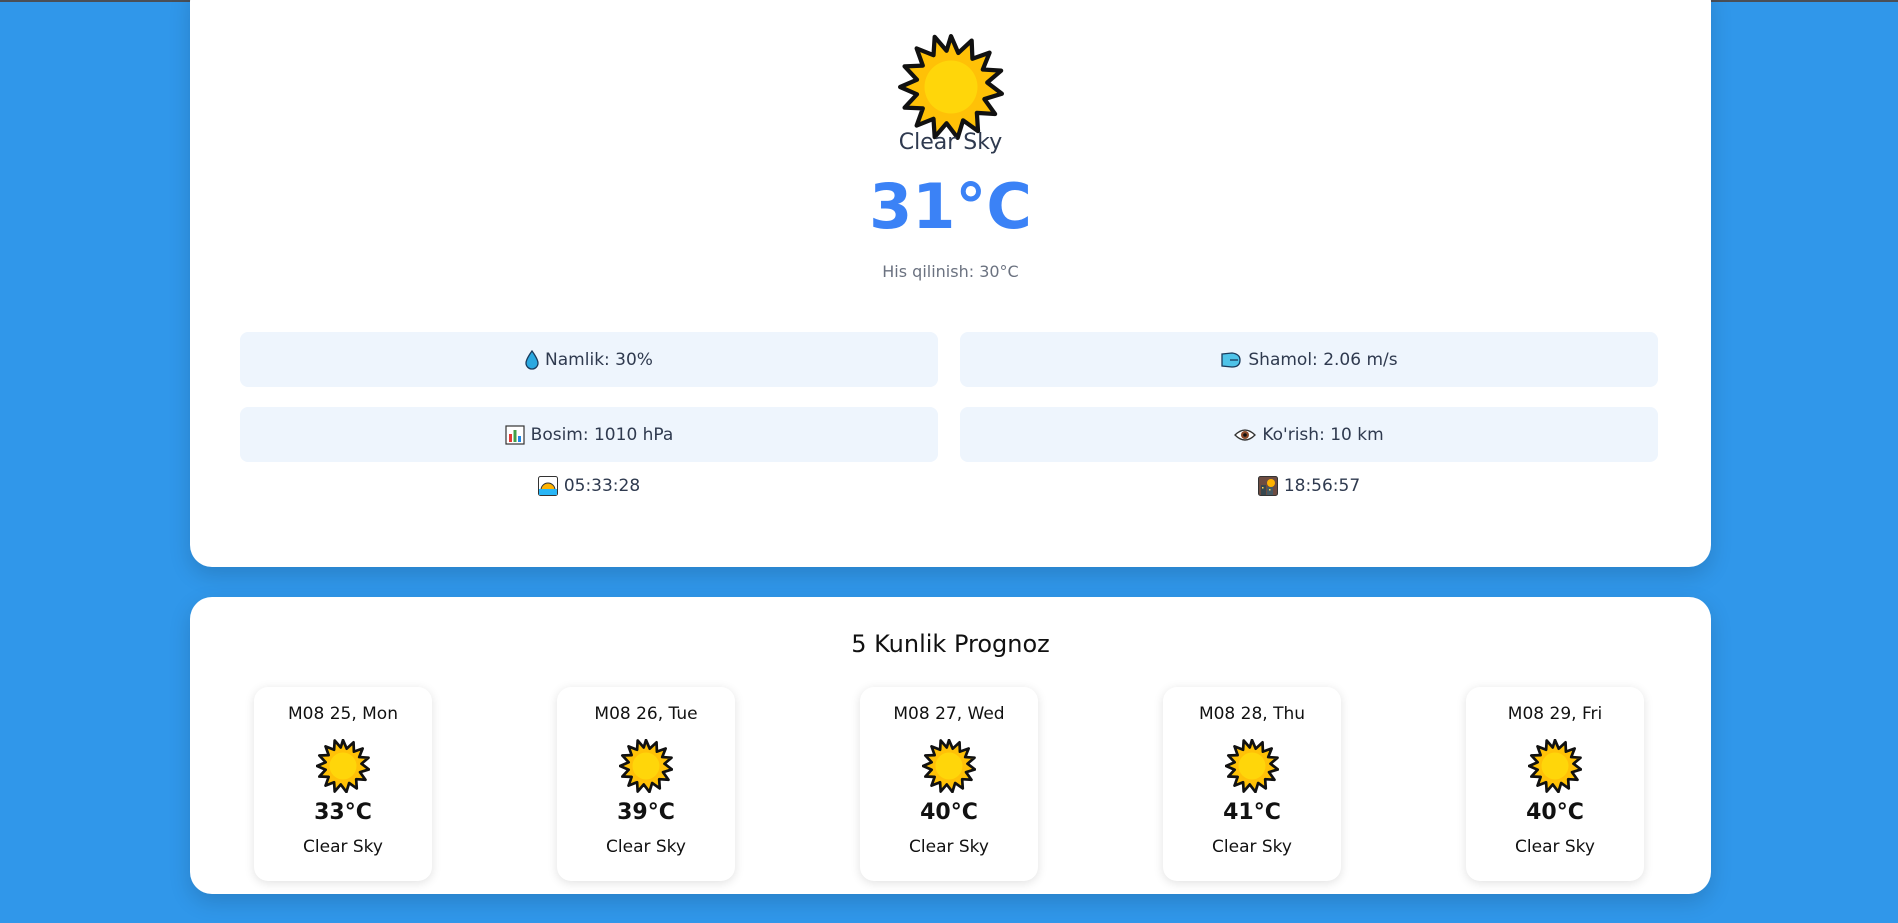  Describe the element at coordinates (1555, 714) in the screenshot. I see `forecast-date: M08 29, Fri` at that location.